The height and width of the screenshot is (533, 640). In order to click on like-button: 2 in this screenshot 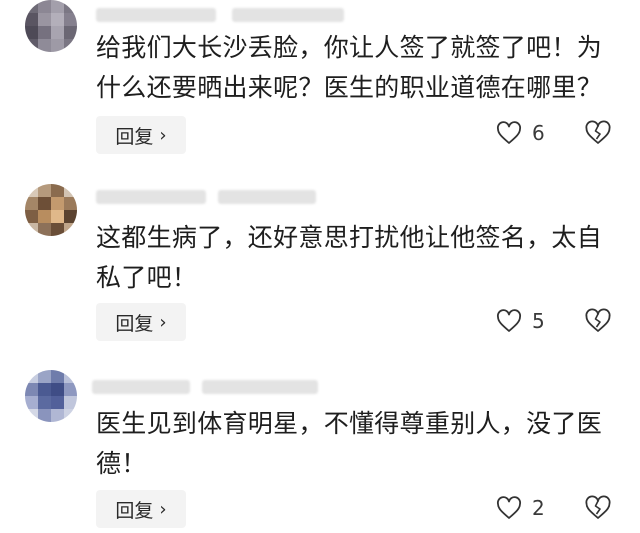, I will do `click(520, 508)`.